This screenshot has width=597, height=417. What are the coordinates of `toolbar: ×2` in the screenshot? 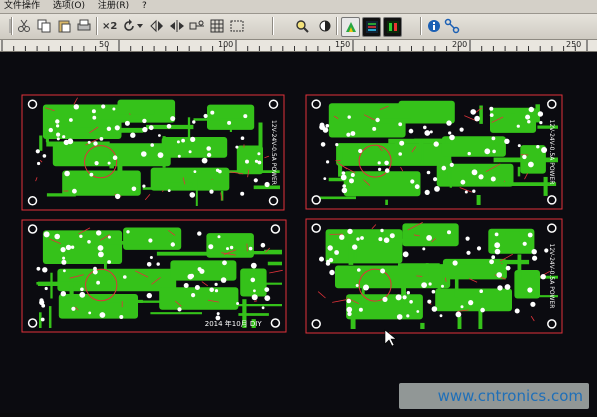 It's located at (298, 27).